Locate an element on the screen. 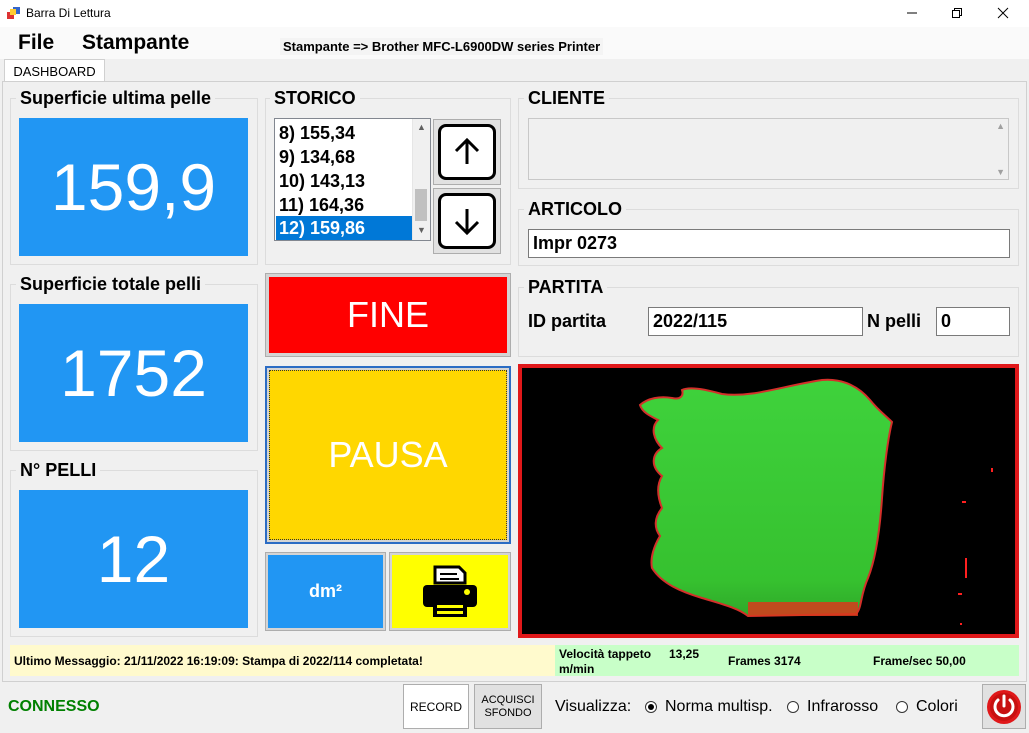 This screenshot has width=1029, height=733. storico-up-button is located at coordinates (467, 152).